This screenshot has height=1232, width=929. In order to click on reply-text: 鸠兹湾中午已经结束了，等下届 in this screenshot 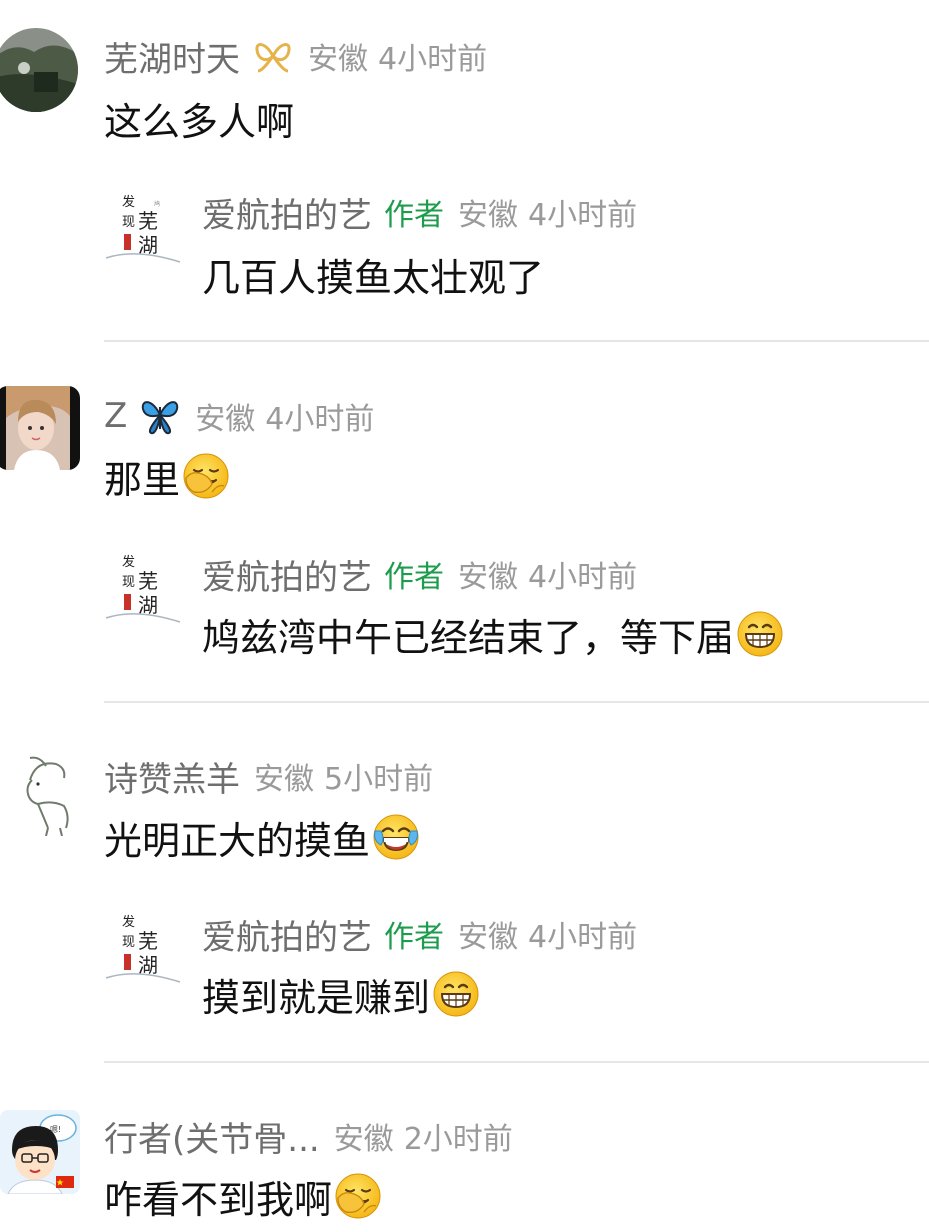, I will do `click(493, 635)`.